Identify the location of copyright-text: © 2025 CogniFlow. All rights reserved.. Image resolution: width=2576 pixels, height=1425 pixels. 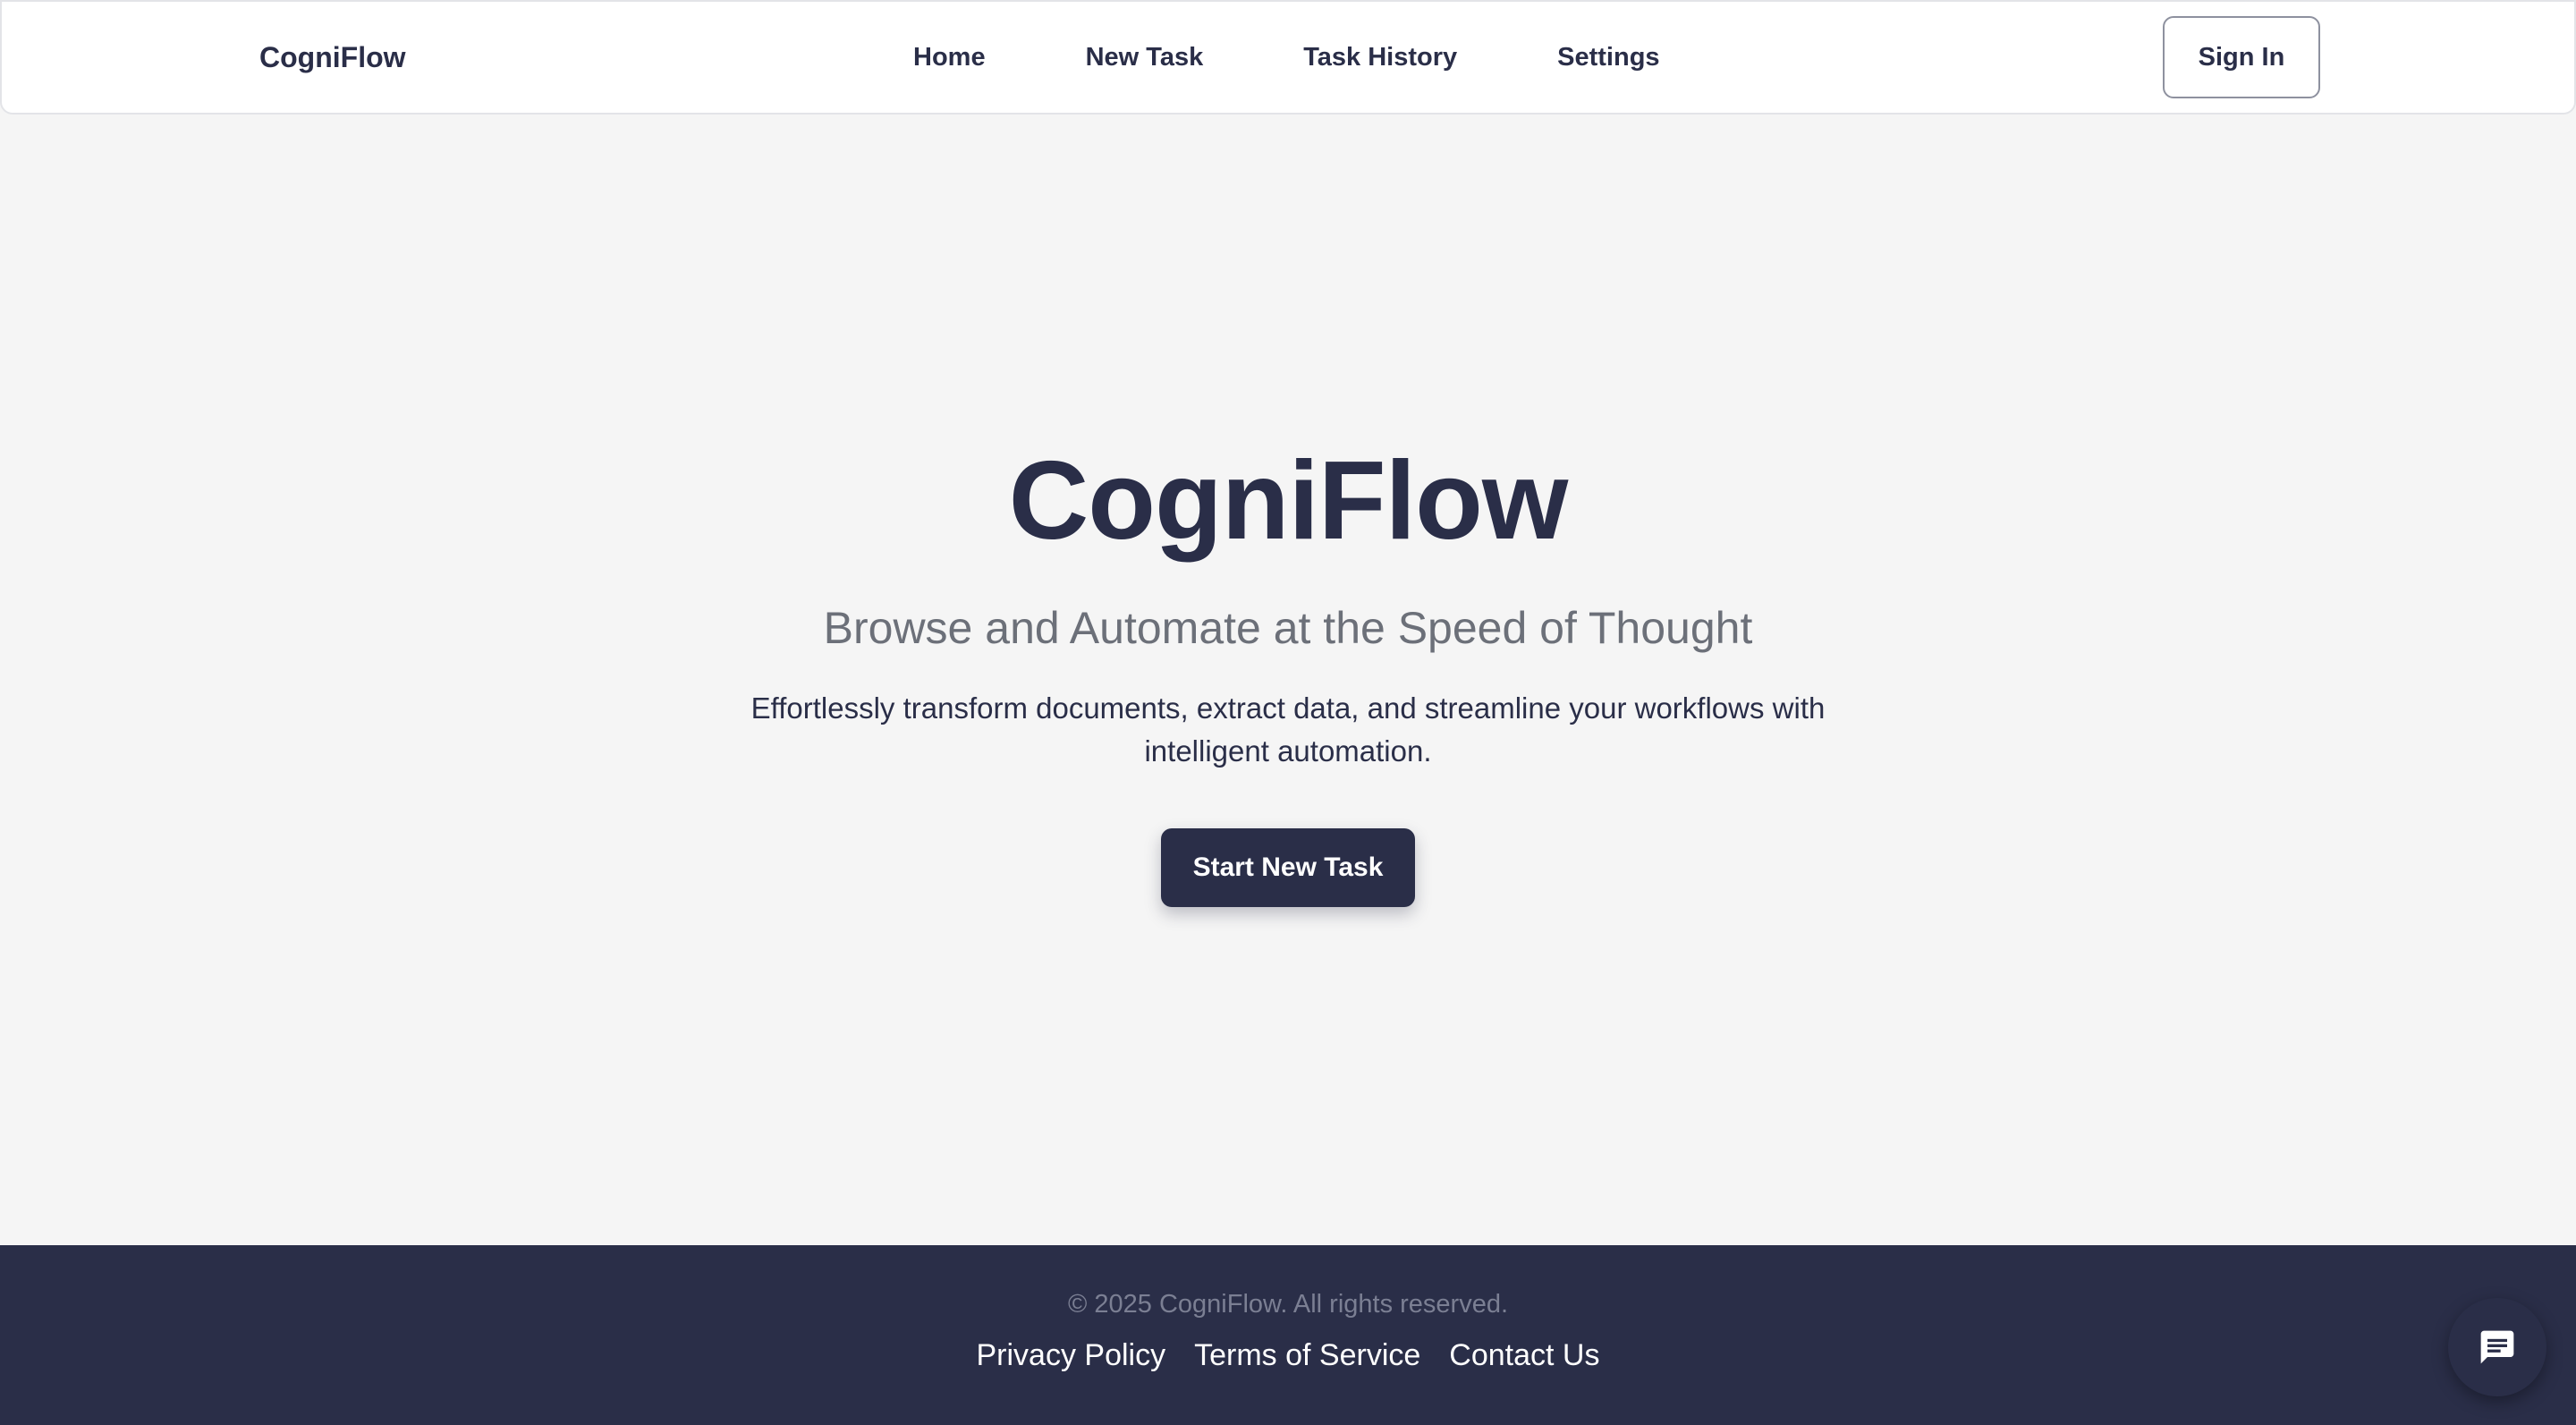
(1288, 1304).